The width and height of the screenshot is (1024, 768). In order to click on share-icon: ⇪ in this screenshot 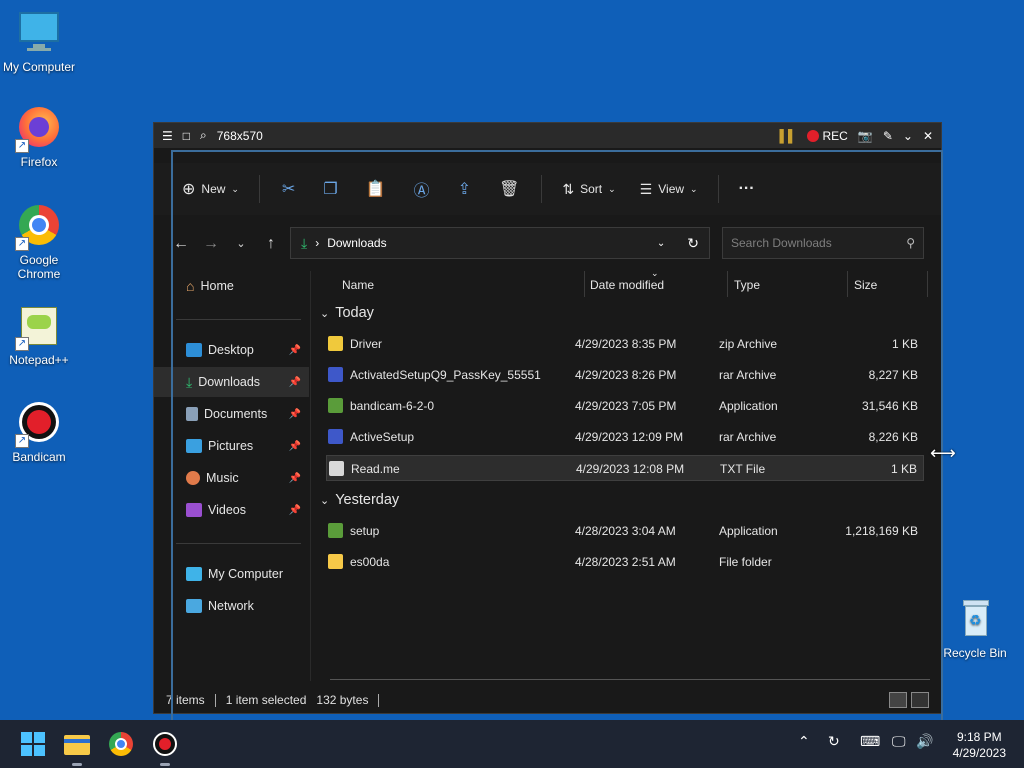, I will do `click(464, 189)`.